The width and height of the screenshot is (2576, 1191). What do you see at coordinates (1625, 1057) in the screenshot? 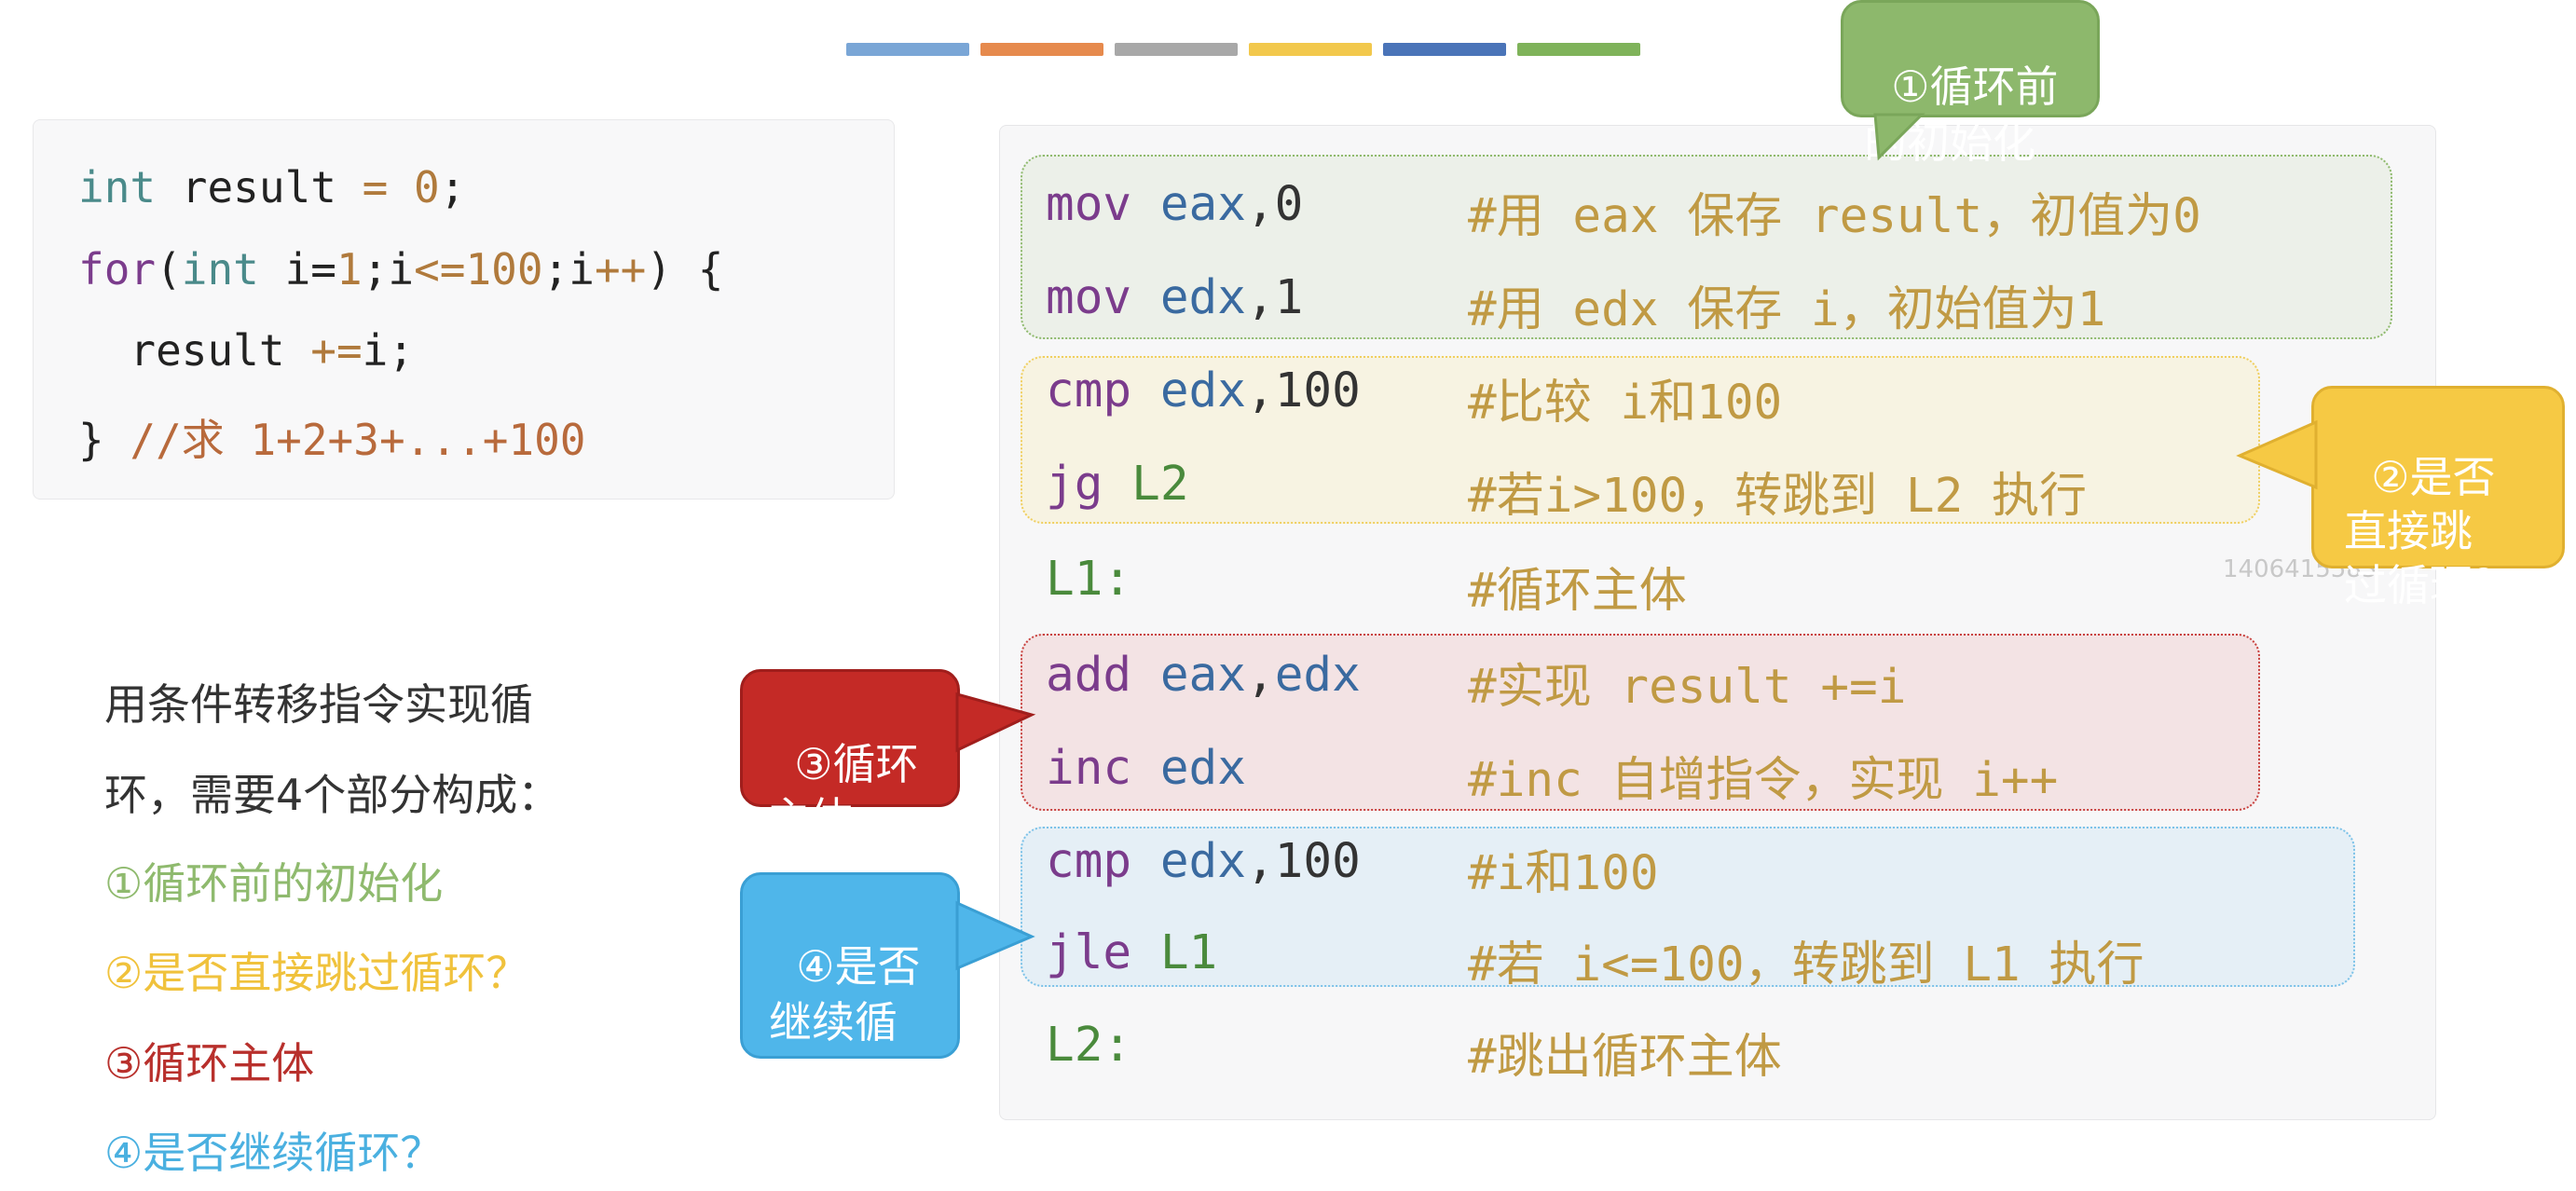
I see `asm-comment: #跳出循环主体` at bounding box center [1625, 1057].